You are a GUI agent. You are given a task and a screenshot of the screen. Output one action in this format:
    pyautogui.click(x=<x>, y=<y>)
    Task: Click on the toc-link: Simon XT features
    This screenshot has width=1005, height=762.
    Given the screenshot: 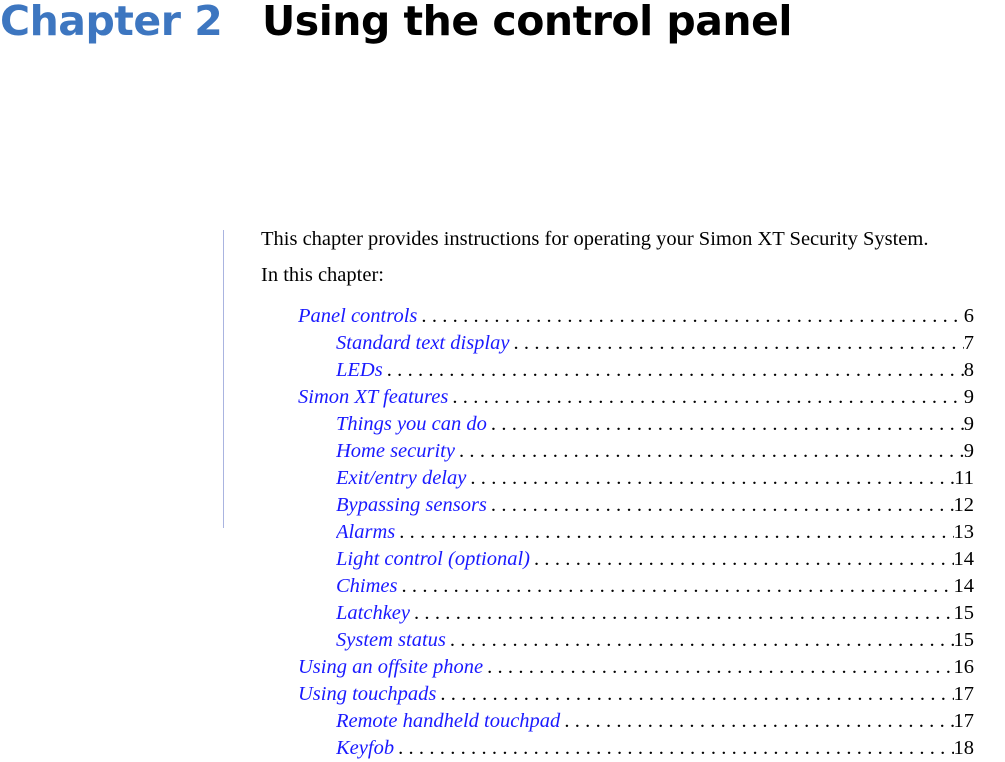 What is the action you would take?
    pyautogui.click(x=373, y=397)
    